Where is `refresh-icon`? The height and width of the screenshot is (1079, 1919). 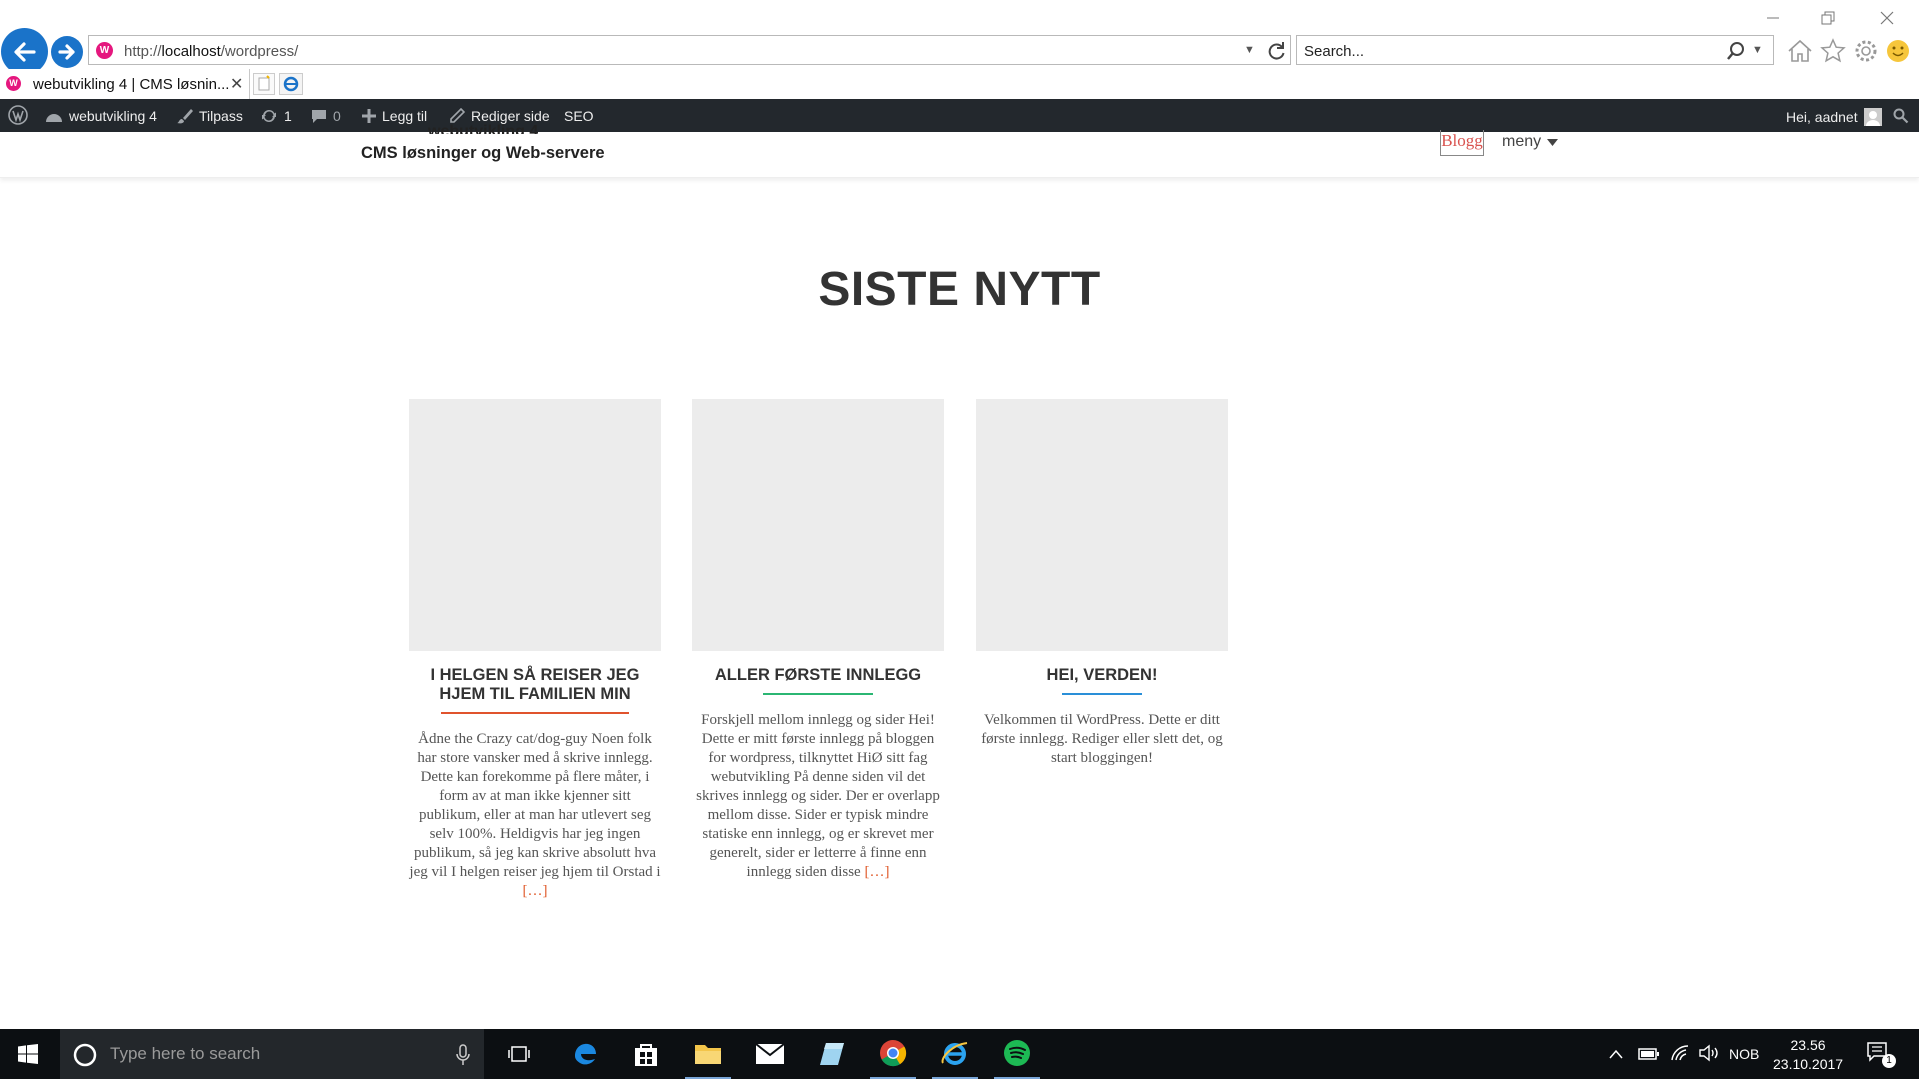
refresh-icon is located at coordinates (1276, 51).